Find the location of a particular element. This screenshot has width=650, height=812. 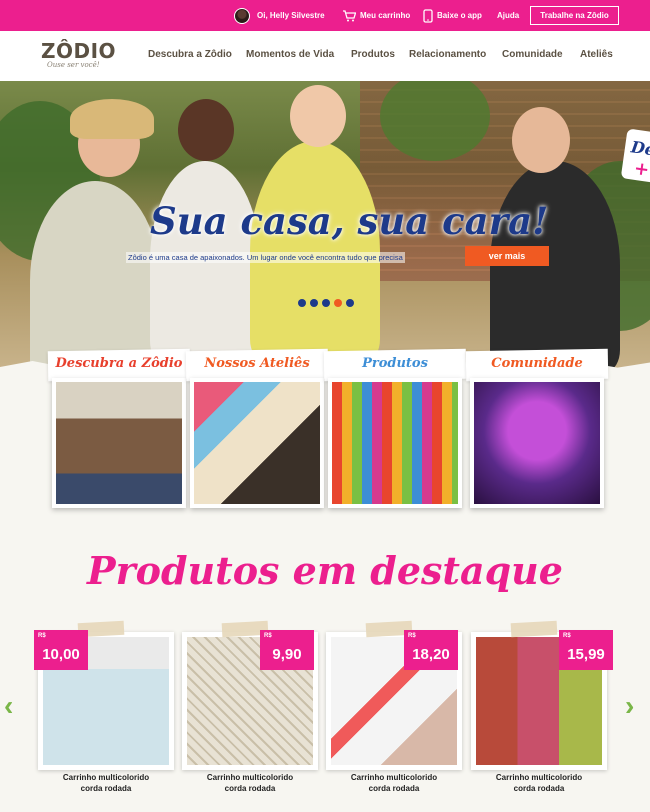

app-label: Baixe o app is located at coordinates (459, 15).